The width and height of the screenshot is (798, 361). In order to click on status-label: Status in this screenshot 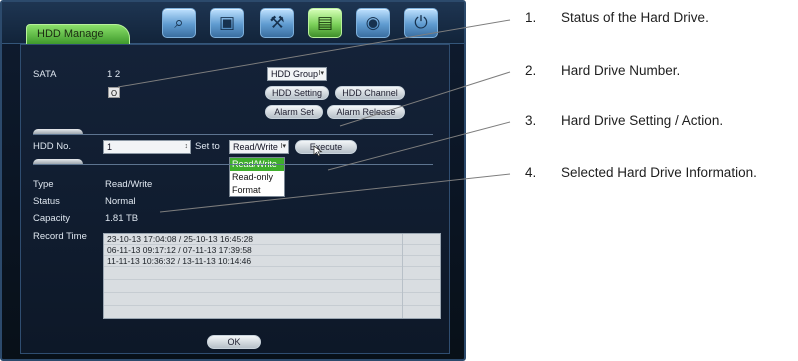, I will do `click(46, 201)`.